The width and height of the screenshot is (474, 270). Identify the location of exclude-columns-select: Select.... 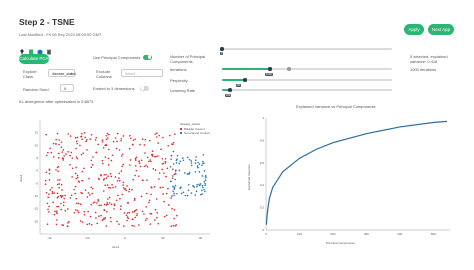
(142, 73).